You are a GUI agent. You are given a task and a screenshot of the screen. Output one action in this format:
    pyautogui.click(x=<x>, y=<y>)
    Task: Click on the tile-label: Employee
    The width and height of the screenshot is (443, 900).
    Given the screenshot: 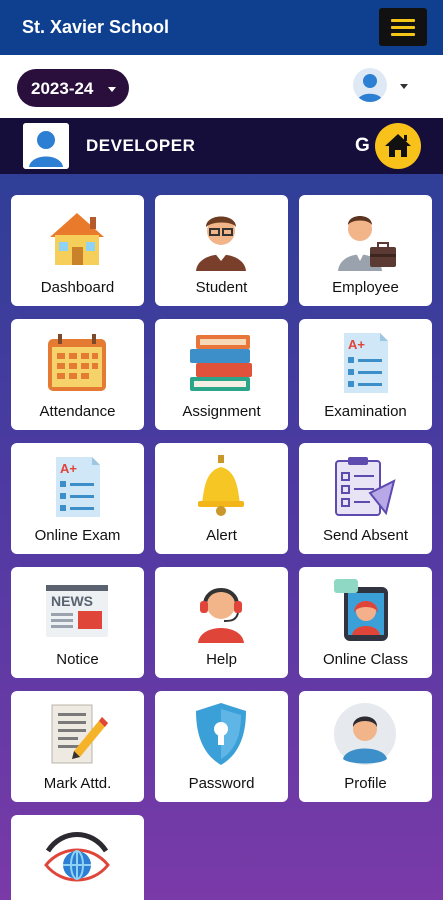 What is the action you would take?
    pyautogui.click(x=365, y=287)
    